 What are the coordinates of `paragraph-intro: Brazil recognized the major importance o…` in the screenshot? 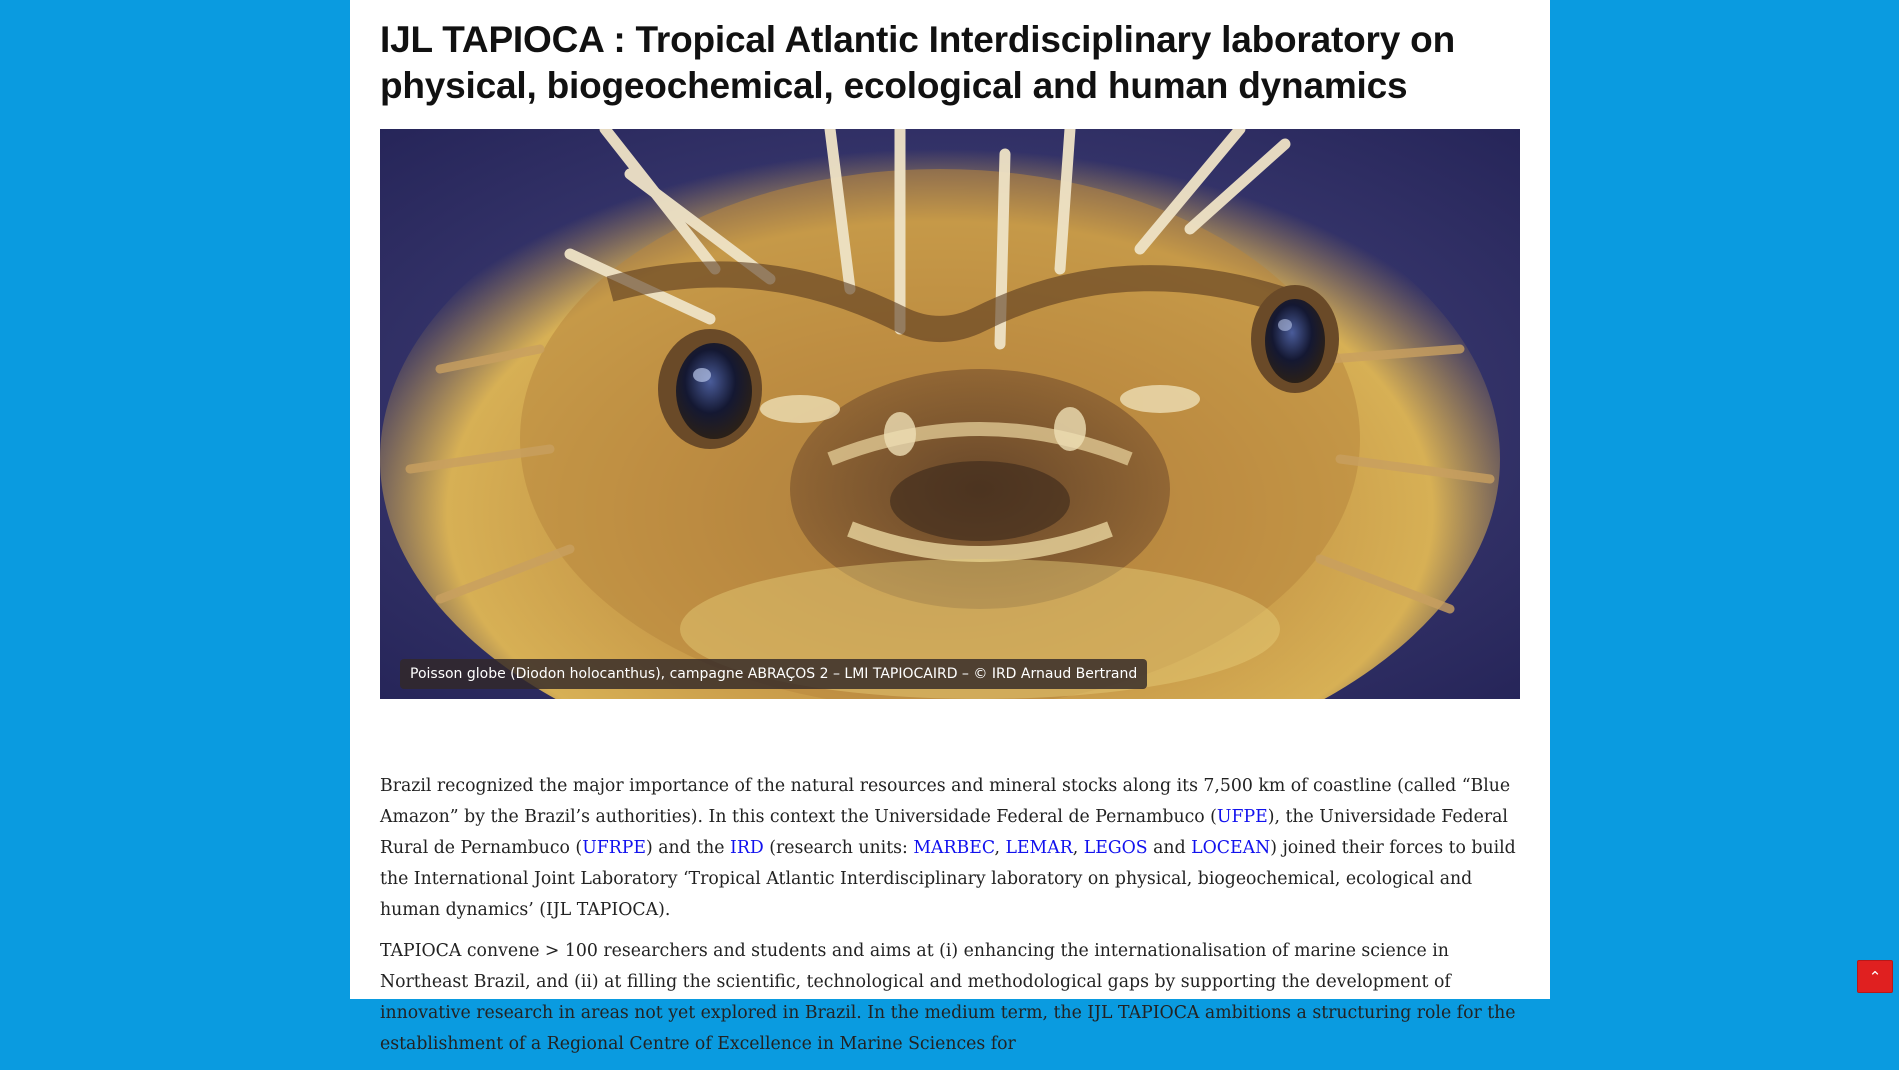 It's located at (950, 848).